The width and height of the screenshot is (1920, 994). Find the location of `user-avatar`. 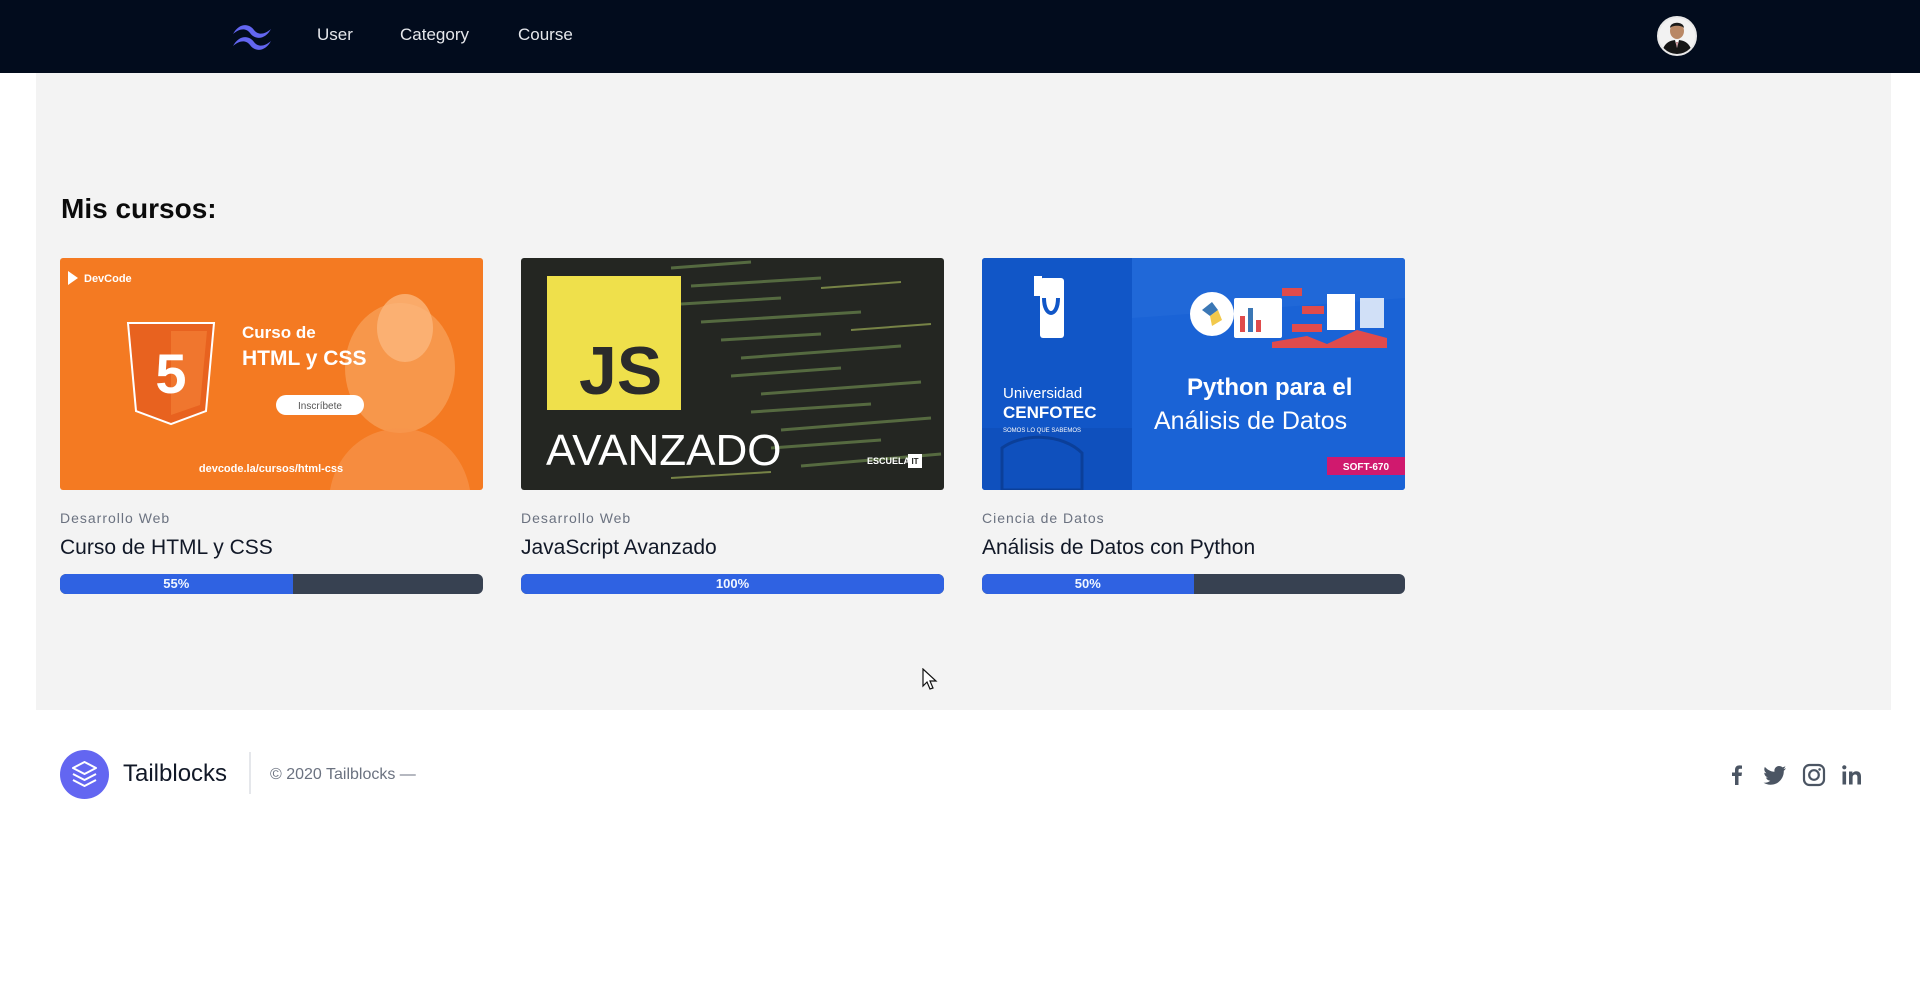

user-avatar is located at coordinates (1677, 36).